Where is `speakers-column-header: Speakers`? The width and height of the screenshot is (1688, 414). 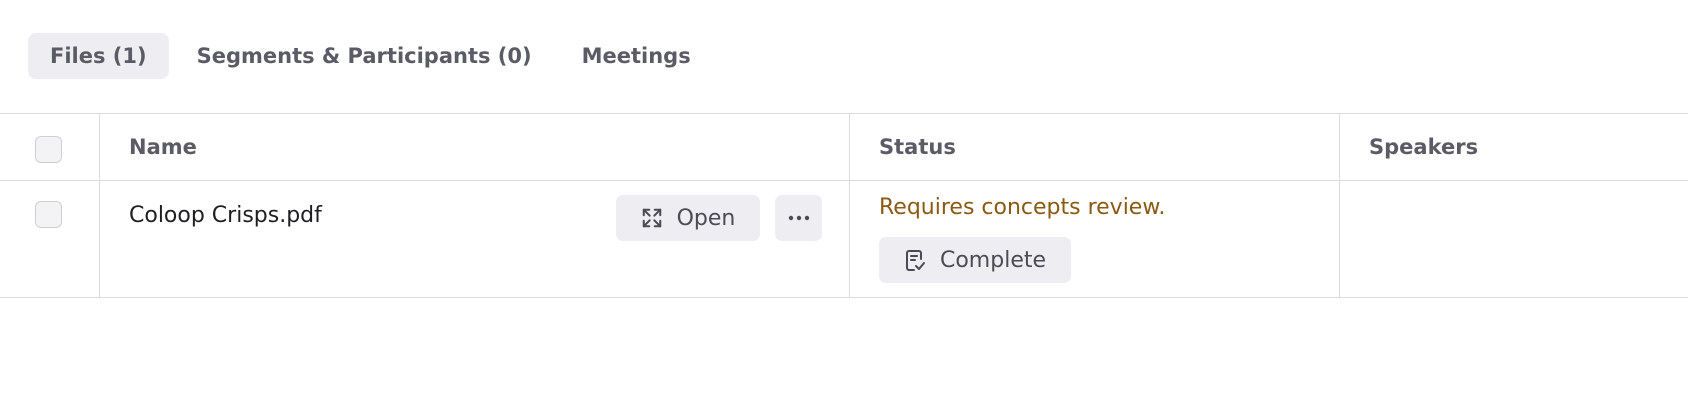 speakers-column-header: Speakers is located at coordinates (1514, 147).